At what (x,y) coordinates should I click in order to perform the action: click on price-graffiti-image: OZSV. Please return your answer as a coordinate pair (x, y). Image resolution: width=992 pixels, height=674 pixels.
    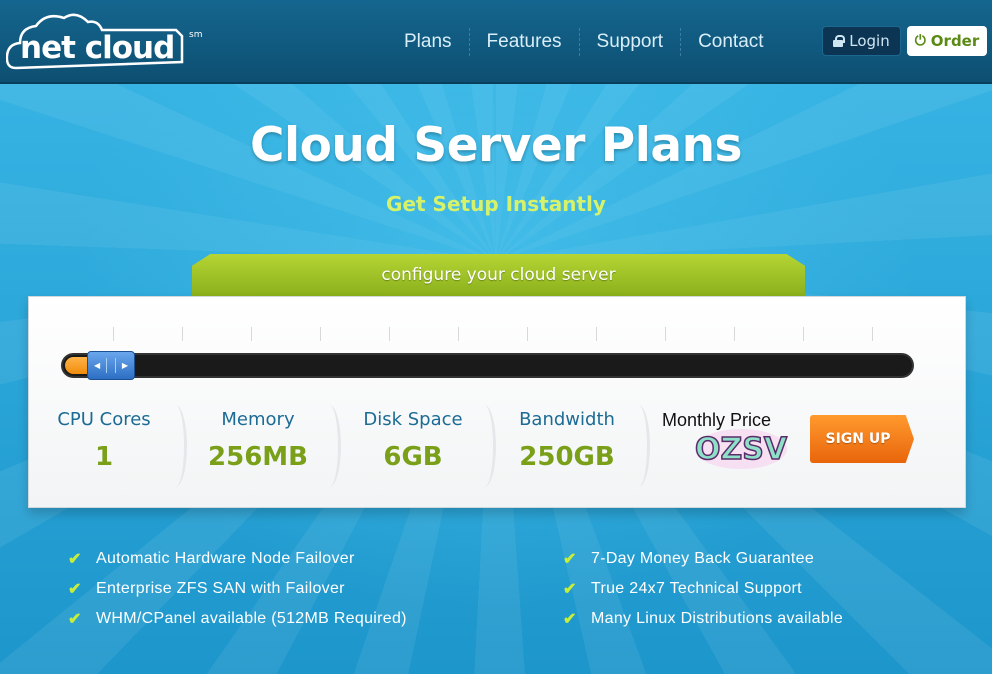
    Looking at the image, I should click on (741, 449).